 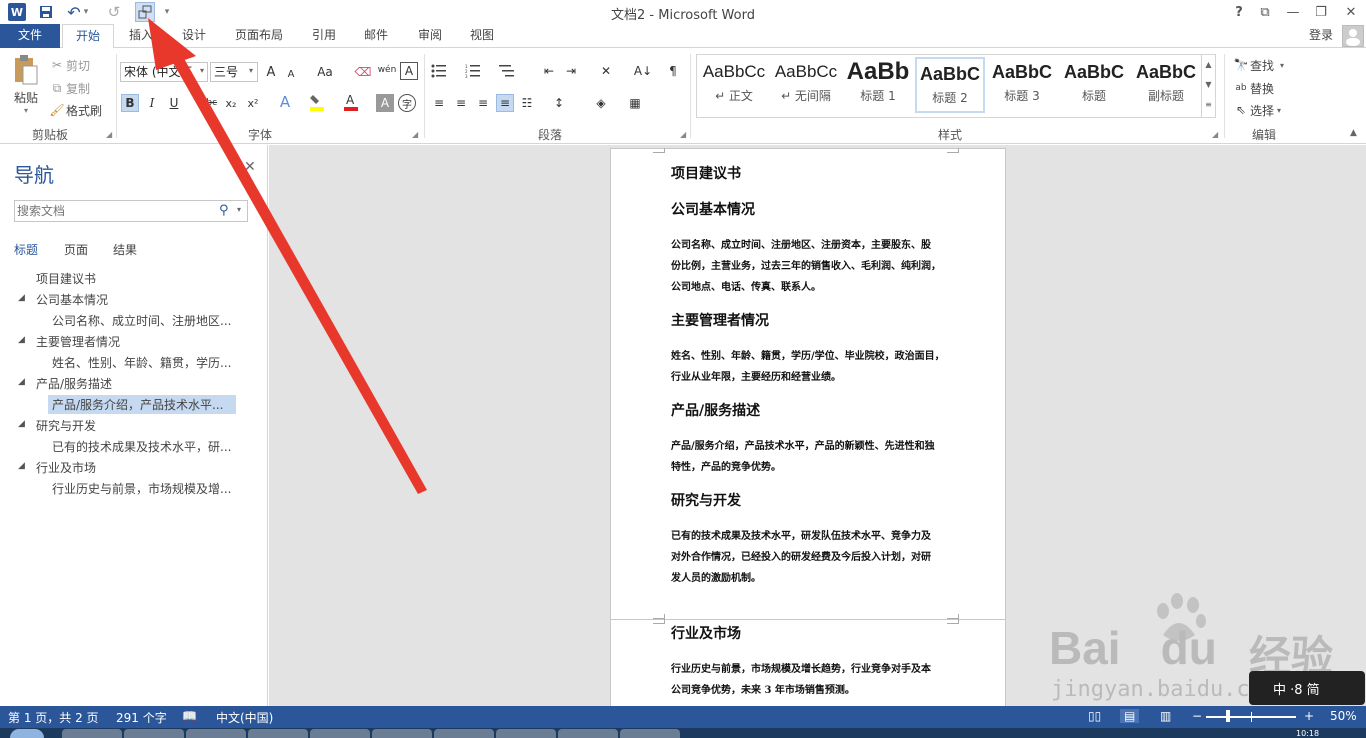 I want to click on change-case-button: Aa, so click(x=325, y=72).